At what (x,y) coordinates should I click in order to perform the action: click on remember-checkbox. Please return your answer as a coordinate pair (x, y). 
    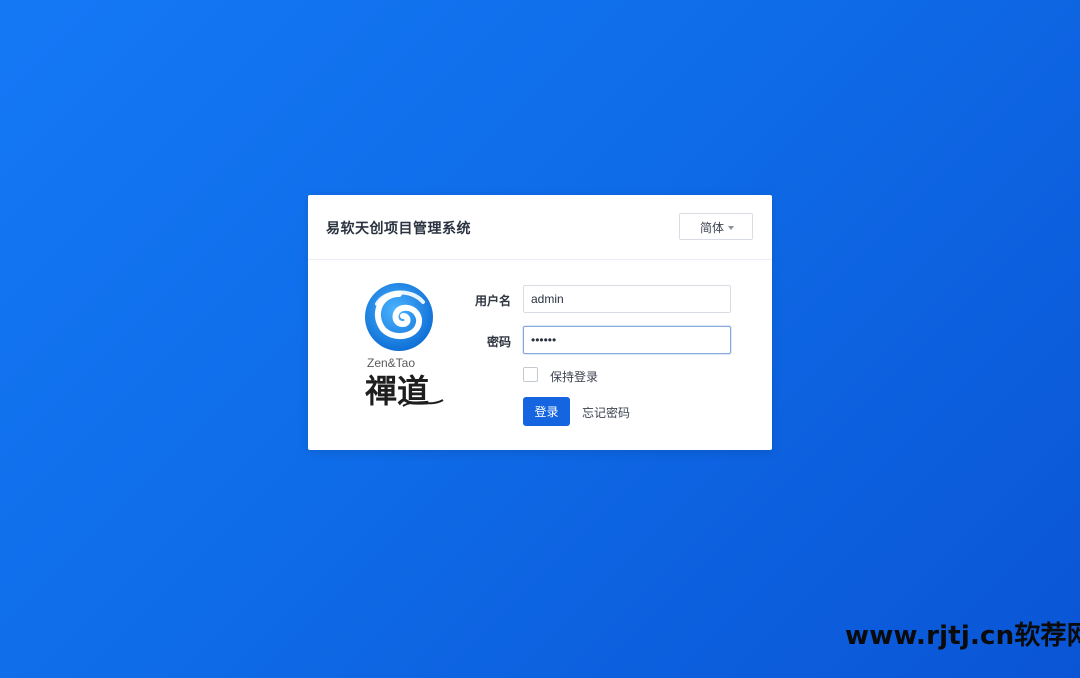
    Looking at the image, I should click on (530, 374).